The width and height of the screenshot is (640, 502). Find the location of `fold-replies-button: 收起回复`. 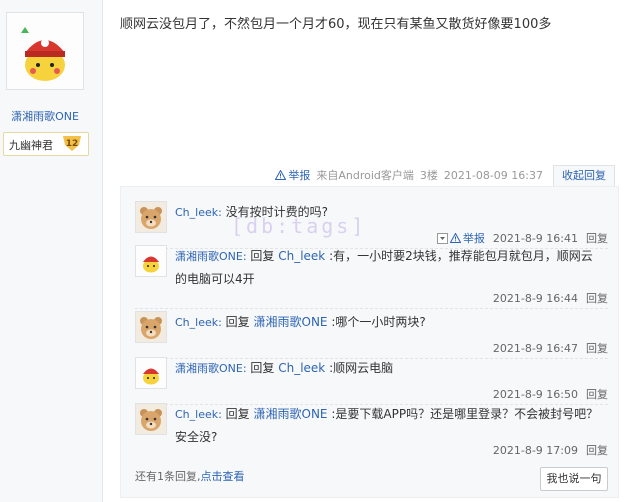

fold-replies-button: 收起回复 is located at coordinates (584, 175).